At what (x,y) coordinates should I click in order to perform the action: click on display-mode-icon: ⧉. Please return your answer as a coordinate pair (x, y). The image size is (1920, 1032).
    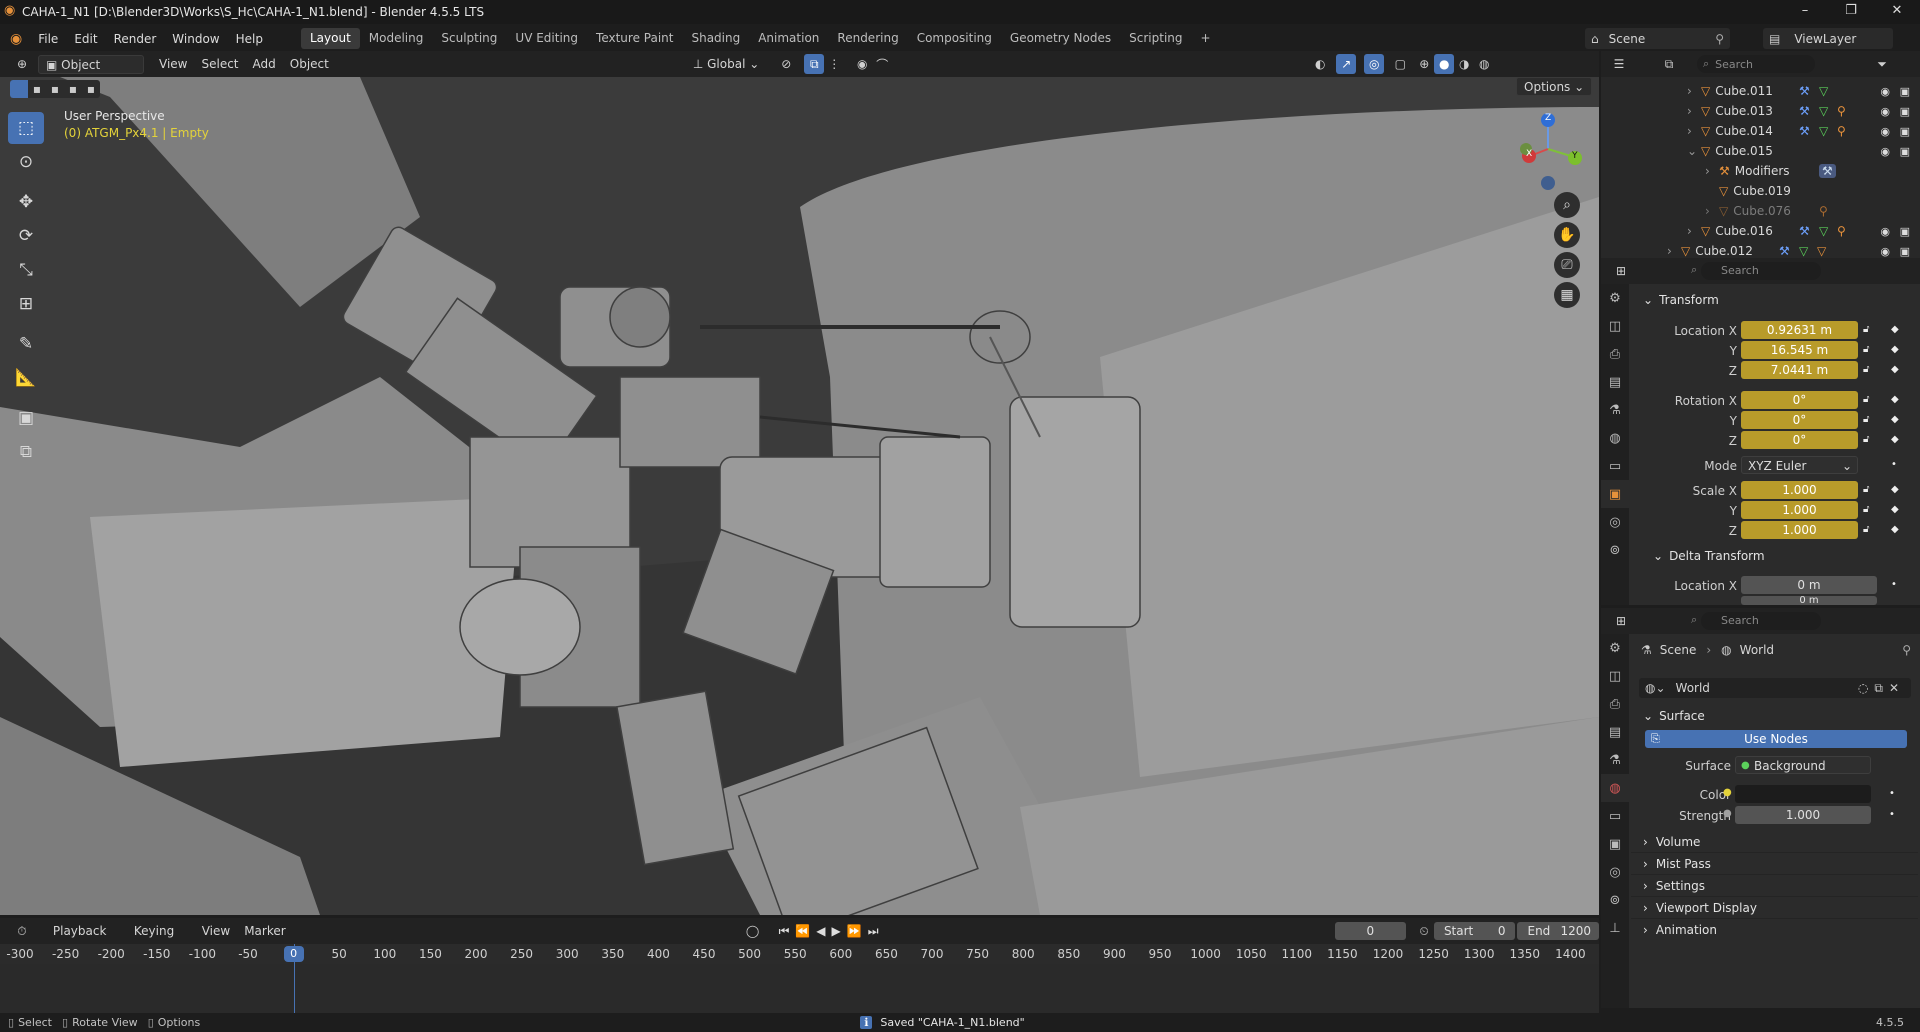
    Looking at the image, I should click on (1669, 64).